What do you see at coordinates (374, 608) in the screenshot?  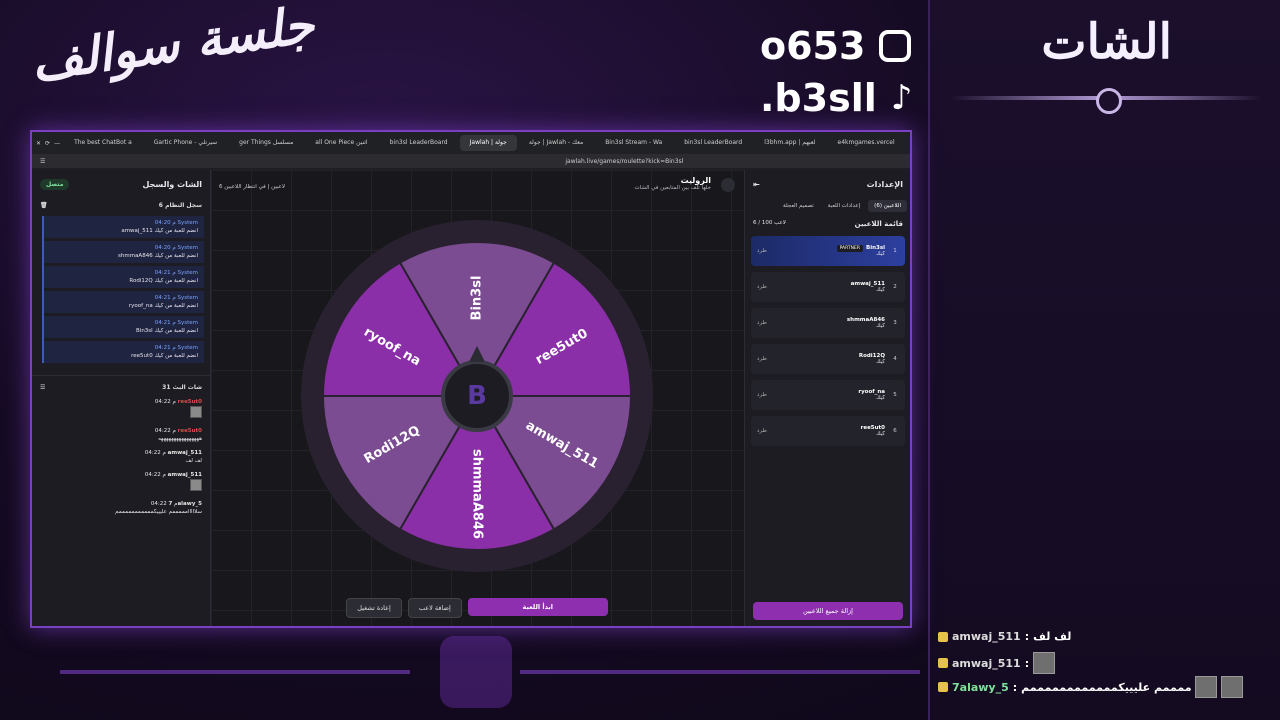 I see `reset-button: إعادة تشغيل` at bounding box center [374, 608].